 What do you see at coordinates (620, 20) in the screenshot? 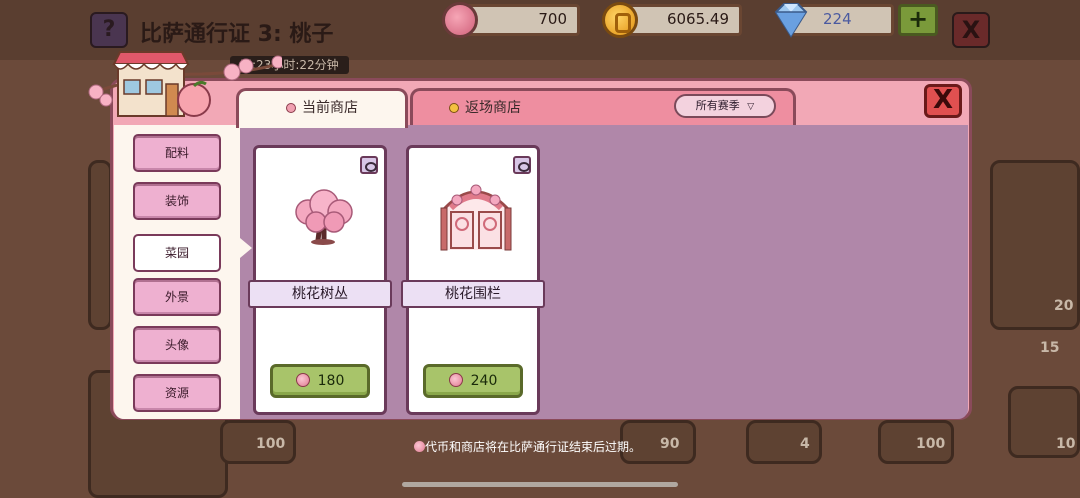
I see `coin-icon` at bounding box center [620, 20].